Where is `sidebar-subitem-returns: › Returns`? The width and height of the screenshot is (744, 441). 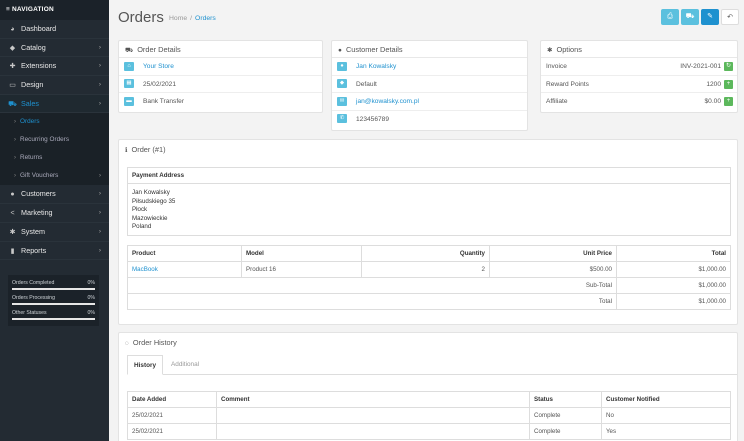 sidebar-subitem-returns: › Returns is located at coordinates (54, 158).